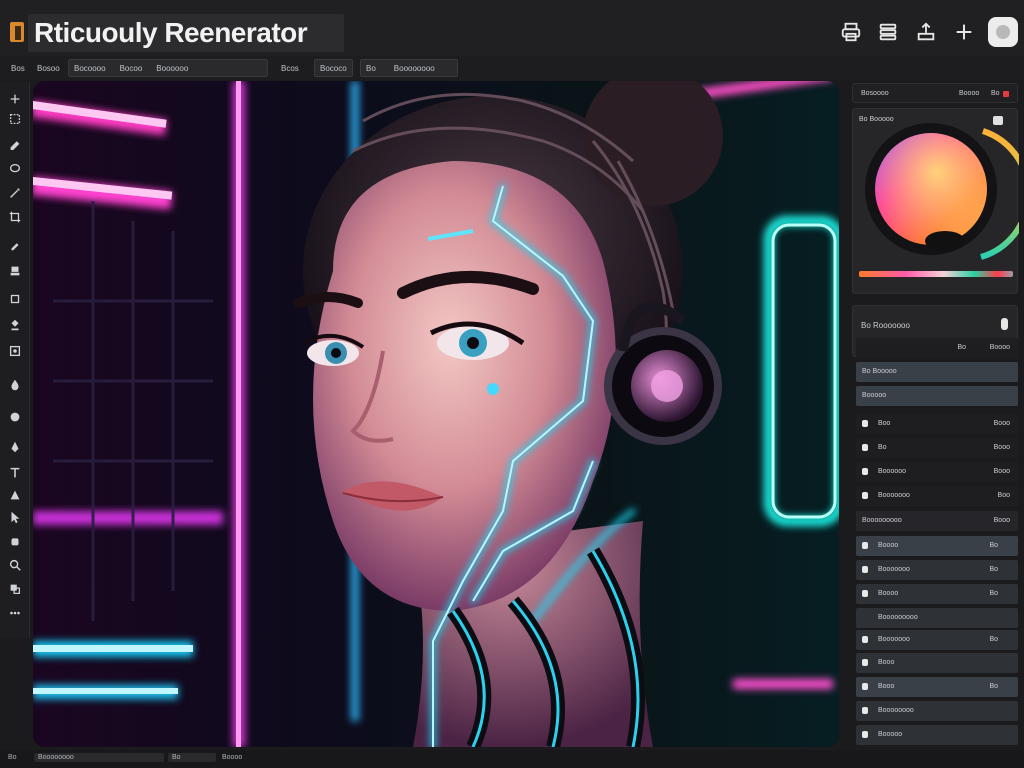  Describe the element at coordinates (993, 593) in the screenshot. I see `layer-list-item-3-value: Bo` at that location.